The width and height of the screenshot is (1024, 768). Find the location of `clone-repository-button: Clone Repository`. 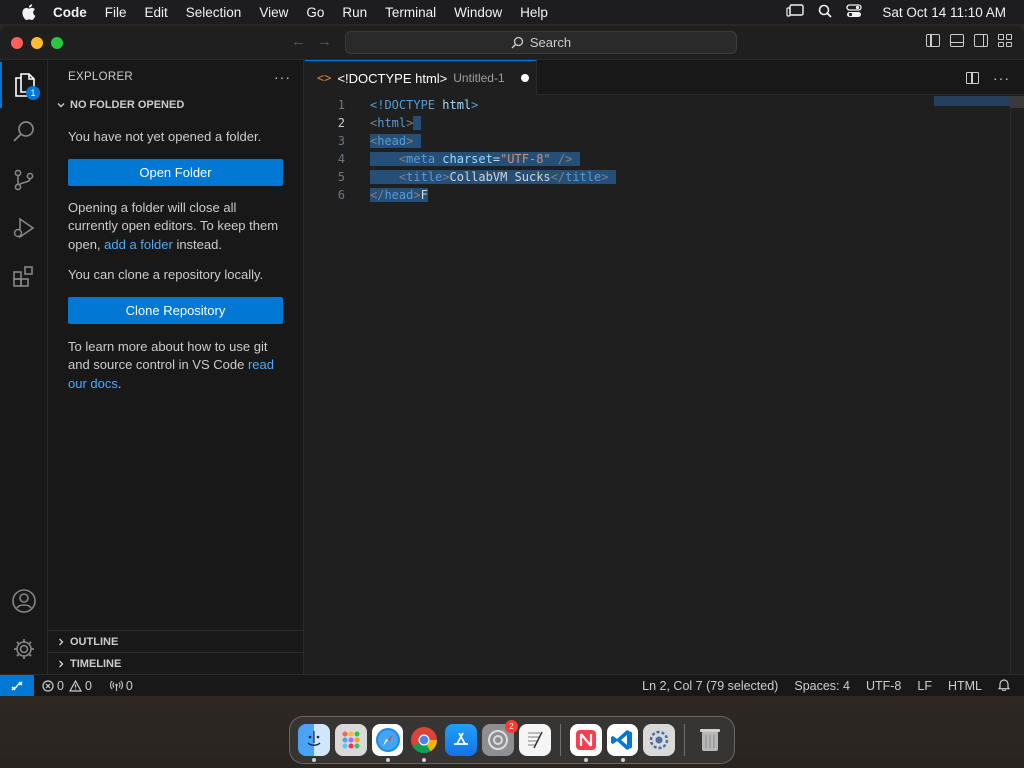

clone-repository-button: Clone Repository is located at coordinates (175, 310).